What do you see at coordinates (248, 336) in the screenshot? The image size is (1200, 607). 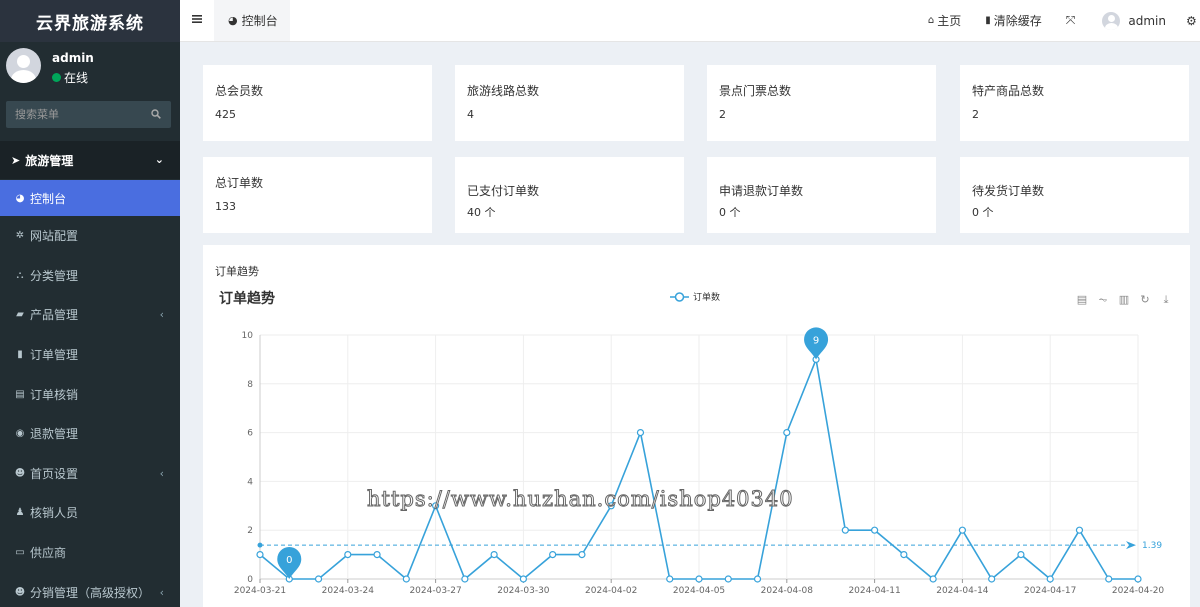 I see `y-tick-label: 10` at bounding box center [248, 336].